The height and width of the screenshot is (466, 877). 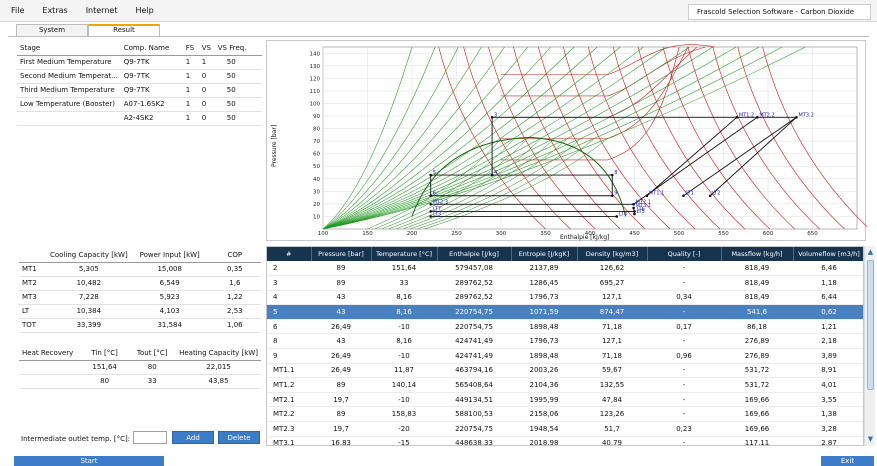 I want to click on grid-cell: 1898,48, so click(x=544, y=327).